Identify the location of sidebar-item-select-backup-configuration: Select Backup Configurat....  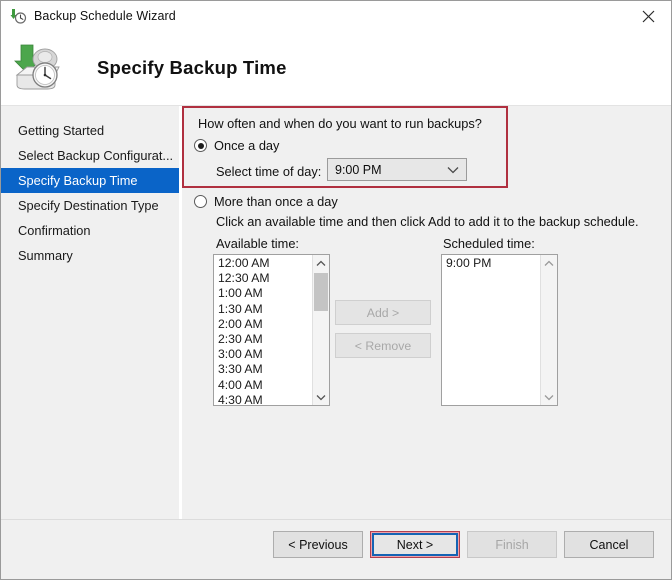
(90, 155).